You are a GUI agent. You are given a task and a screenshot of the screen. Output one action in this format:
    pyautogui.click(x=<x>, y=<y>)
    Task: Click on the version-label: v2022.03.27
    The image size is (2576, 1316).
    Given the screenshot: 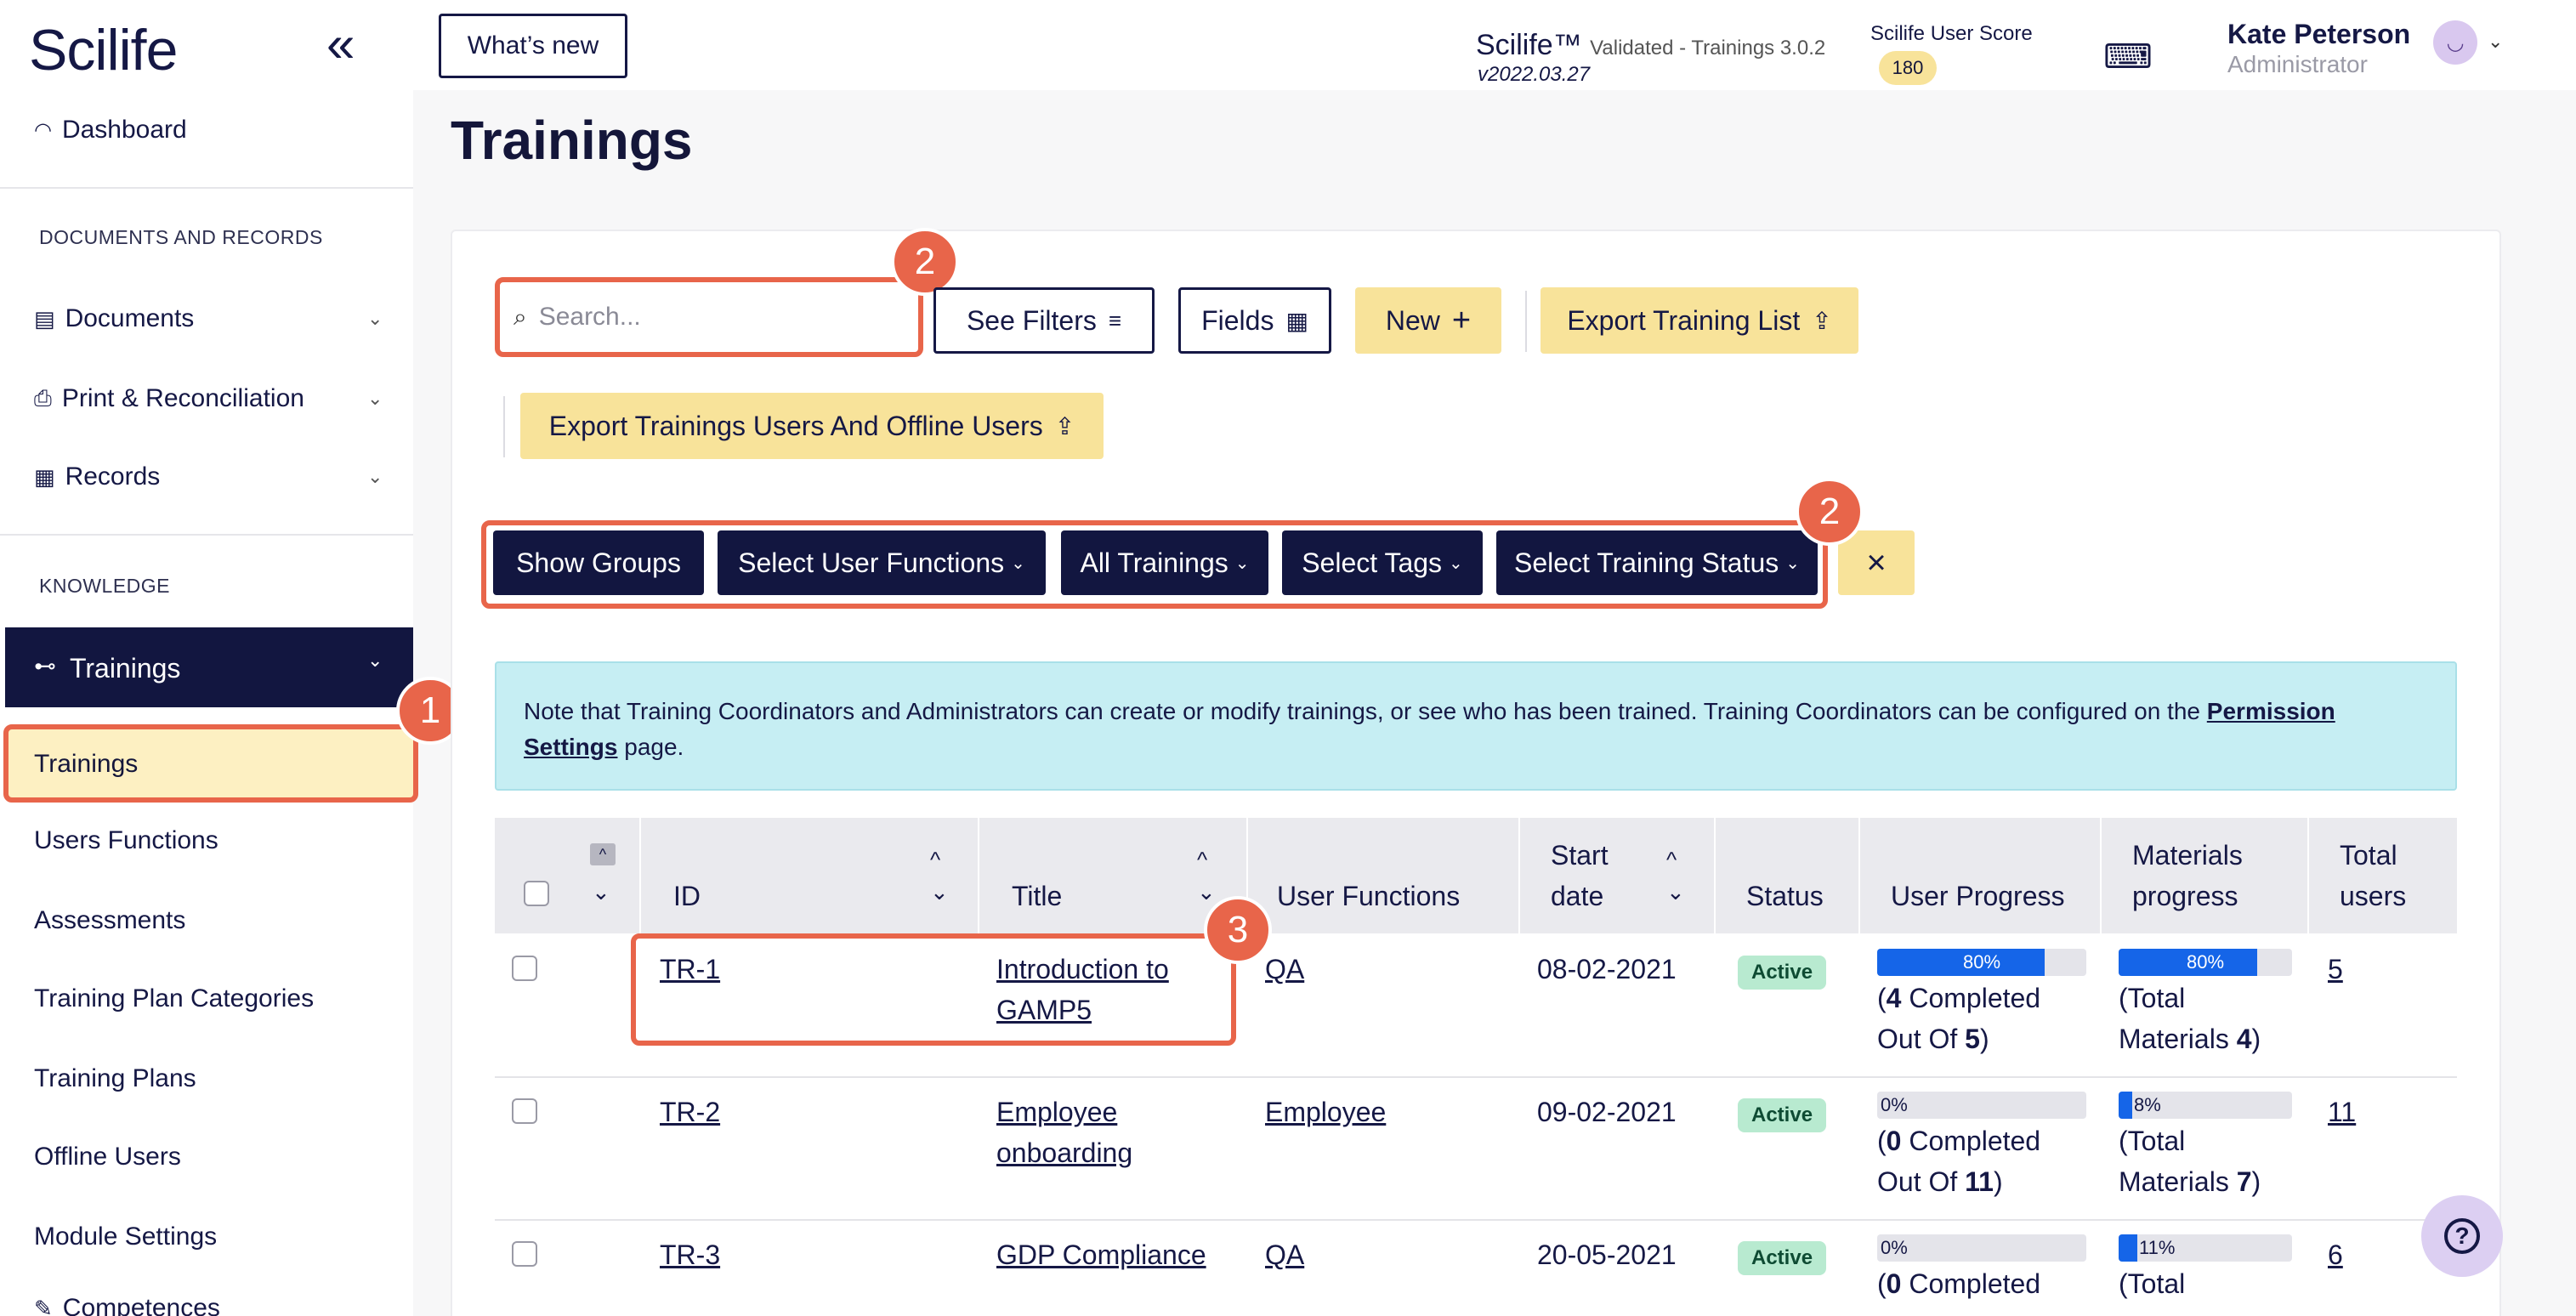 What is the action you would take?
    pyautogui.click(x=1535, y=74)
    